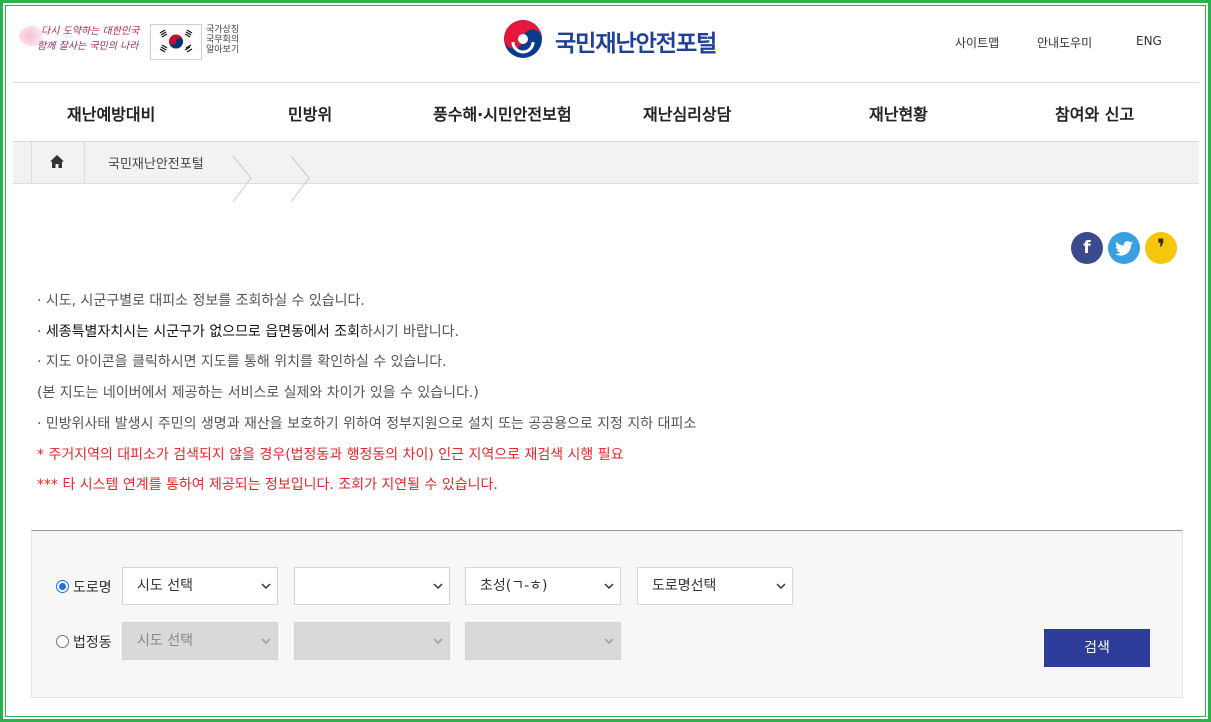 This screenshot has height=722, width=1211. I want to click on select-legal-sigungu, so click(372, 641).